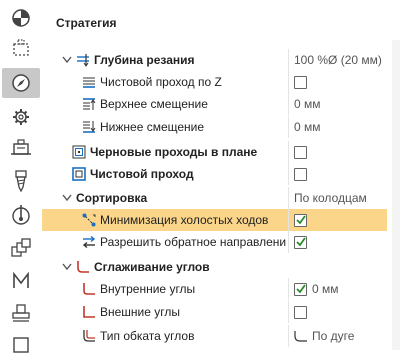  I want to click on sorting-value: По колодцам, so click(339, 198).